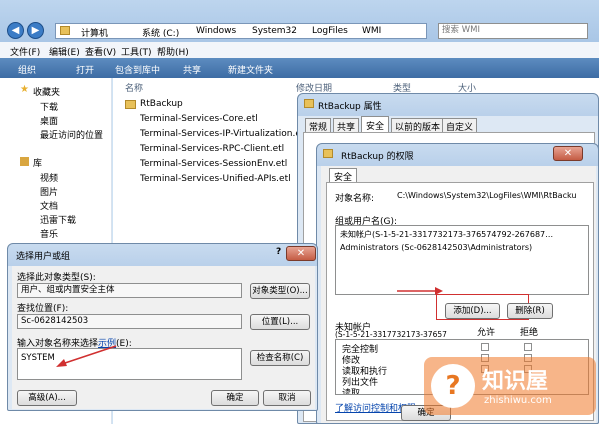 The image size is (599, 424). What do you see at coordinates (43, 309) in the screenshot?
I see `location-label: 查找位置(F):` at bounding box center [43, 309].